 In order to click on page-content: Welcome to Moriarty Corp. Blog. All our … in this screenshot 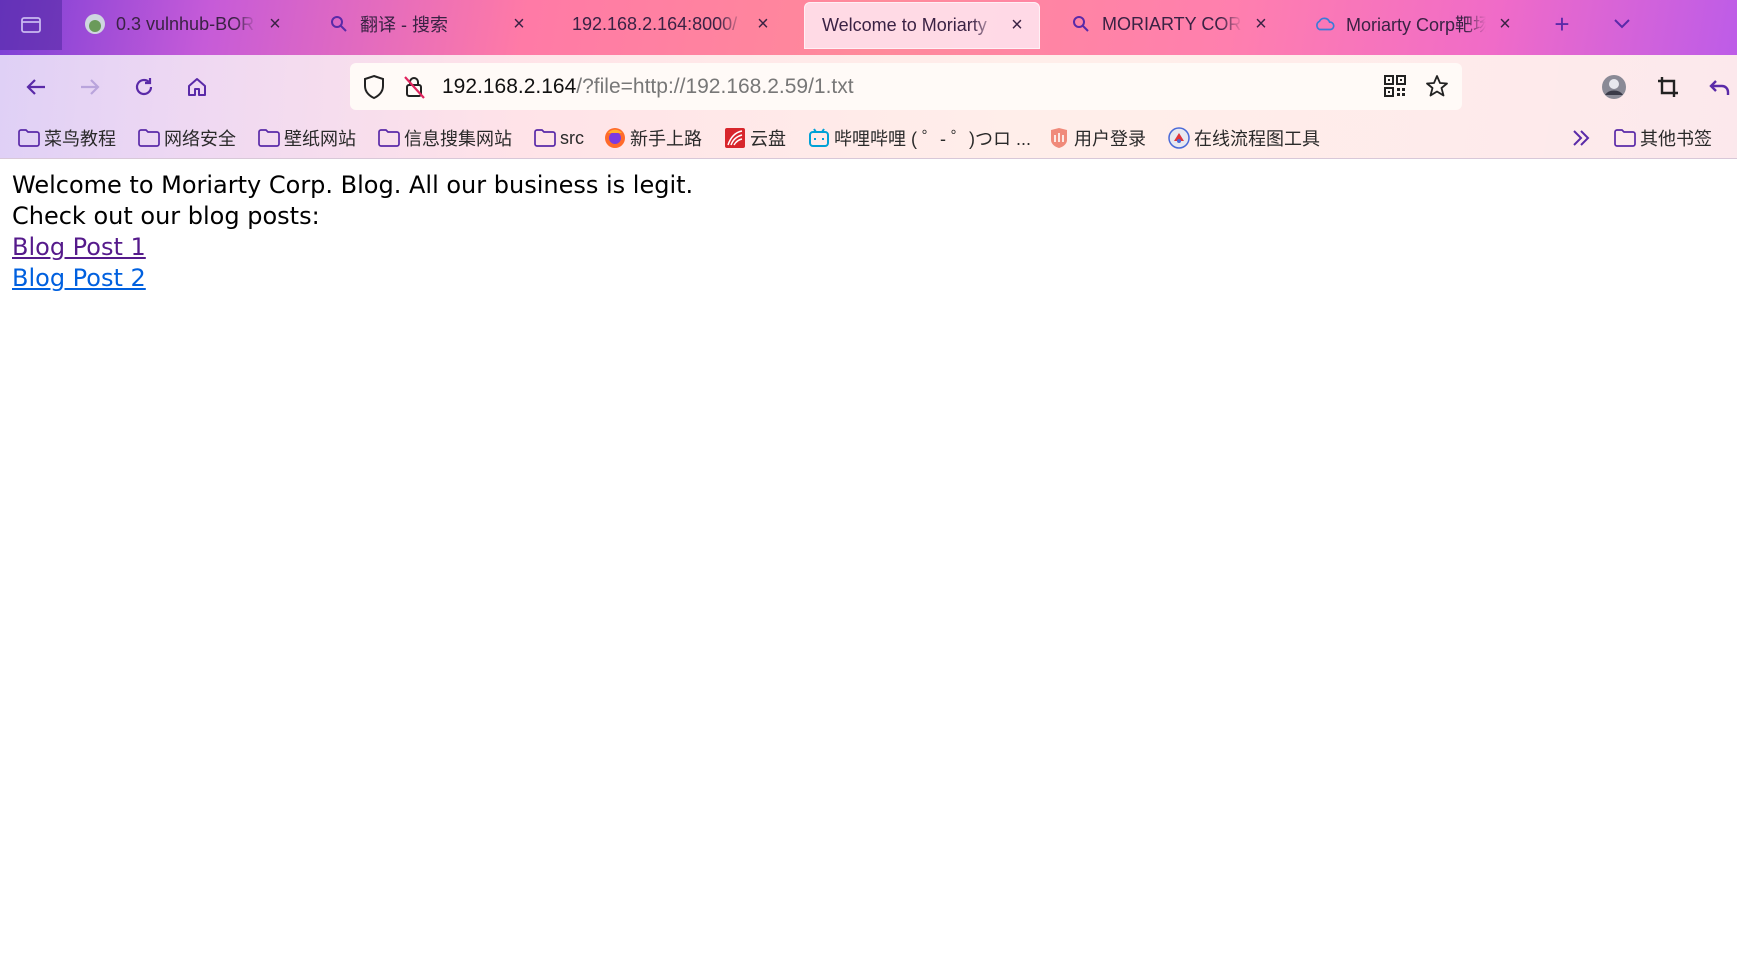, I will do `click(352, 232)`.